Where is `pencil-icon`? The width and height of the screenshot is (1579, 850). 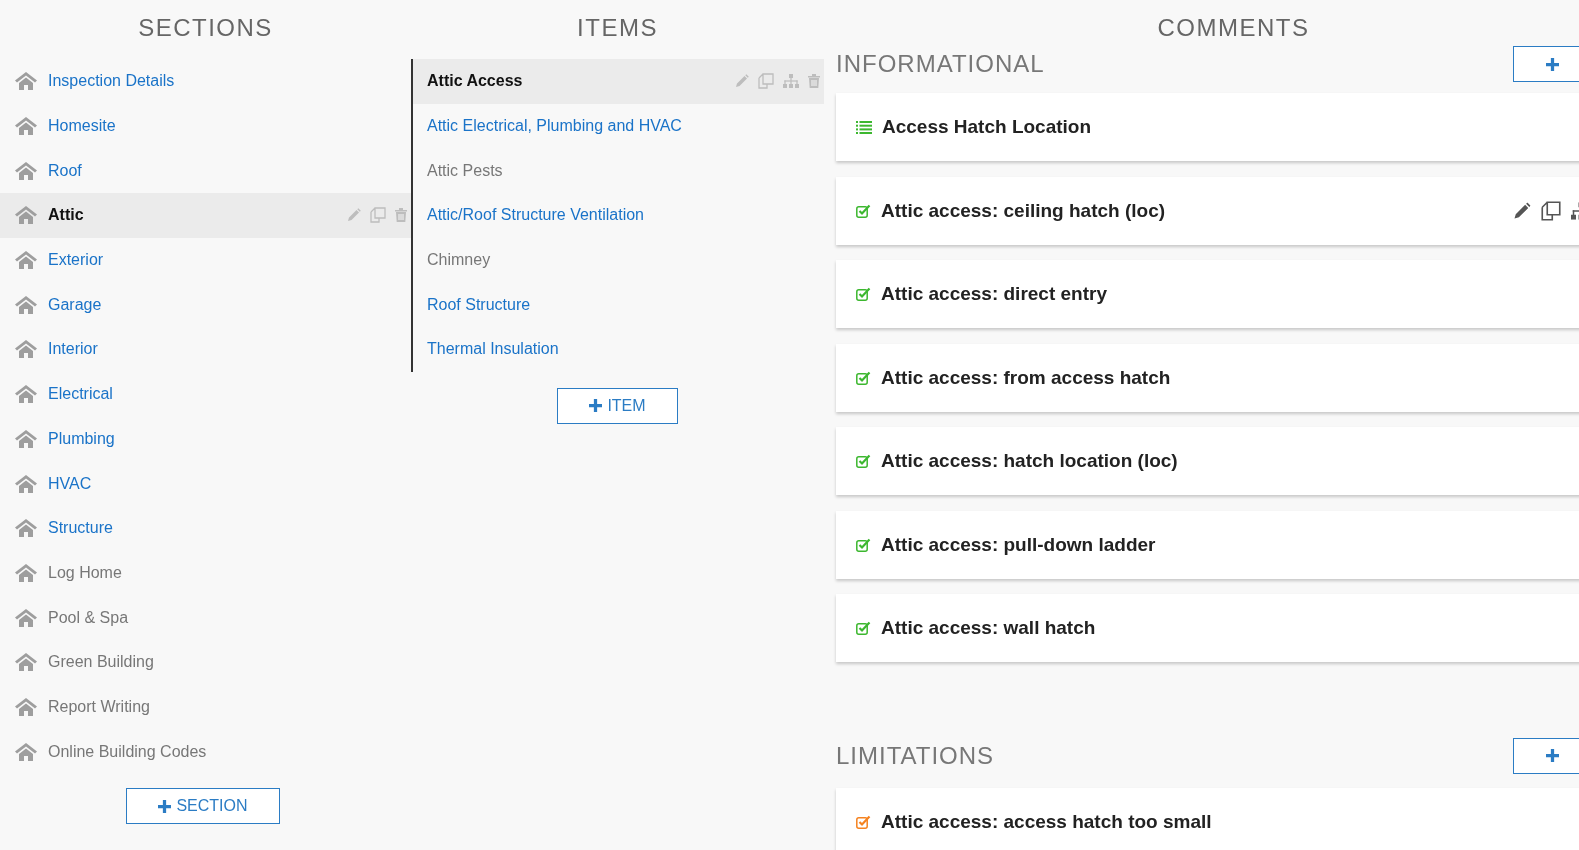 pencil-icon is located at coordinates (1522, 210).